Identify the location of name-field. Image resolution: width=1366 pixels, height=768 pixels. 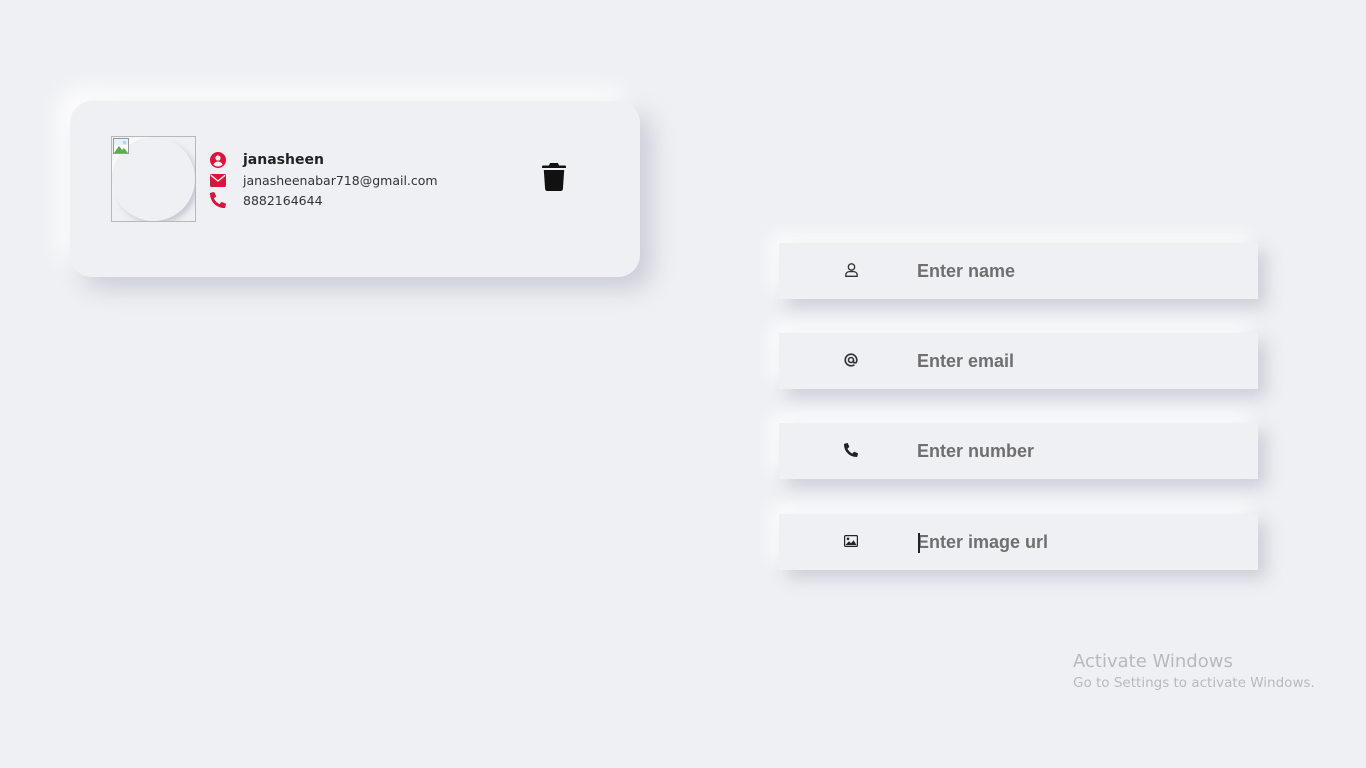
(1018, 271).